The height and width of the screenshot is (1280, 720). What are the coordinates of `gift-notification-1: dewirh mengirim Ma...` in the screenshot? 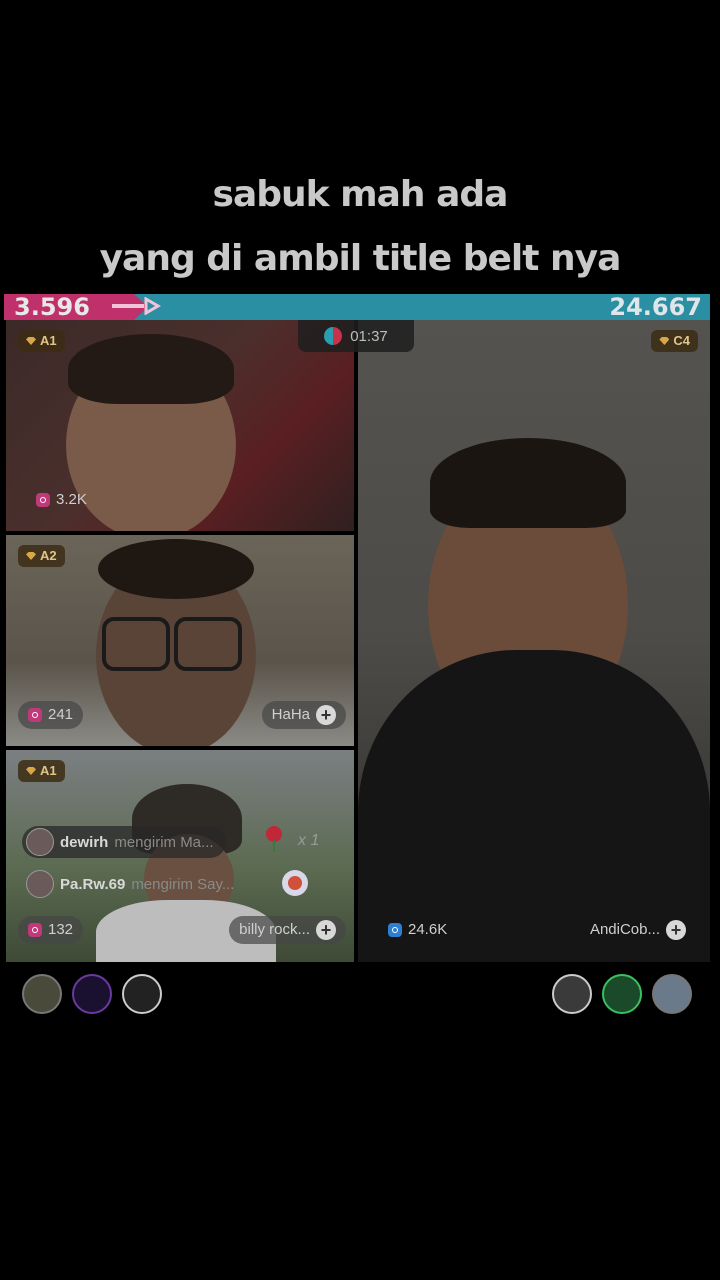 It's located at (124, 842).